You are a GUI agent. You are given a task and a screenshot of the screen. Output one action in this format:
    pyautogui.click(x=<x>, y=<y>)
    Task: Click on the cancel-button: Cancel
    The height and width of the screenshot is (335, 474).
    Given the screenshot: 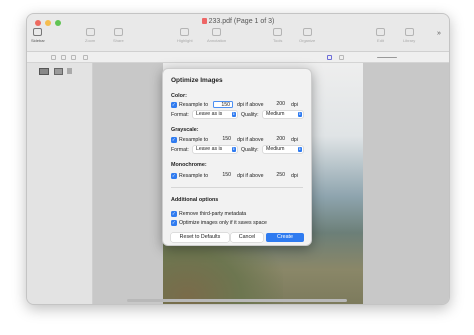 What is the action you would take?
    pyautogui.click(x=247, y=237)
    